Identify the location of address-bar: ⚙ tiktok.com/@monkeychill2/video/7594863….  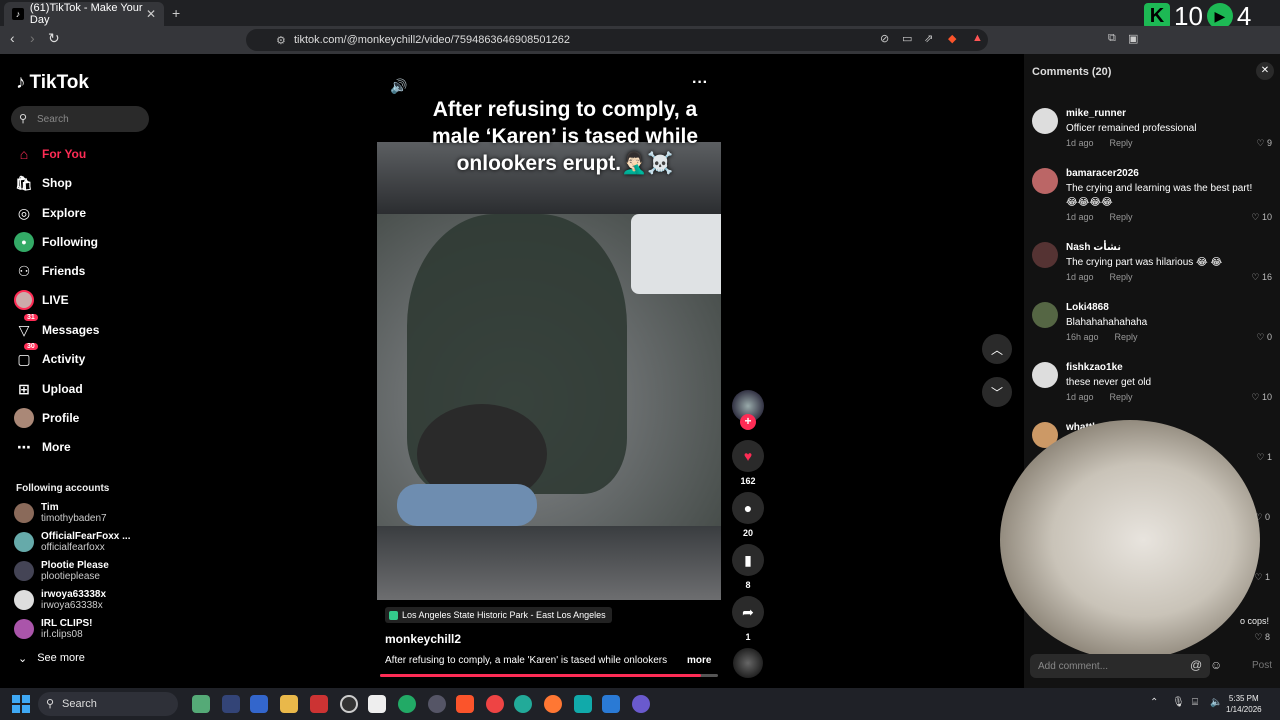
(617, 40).